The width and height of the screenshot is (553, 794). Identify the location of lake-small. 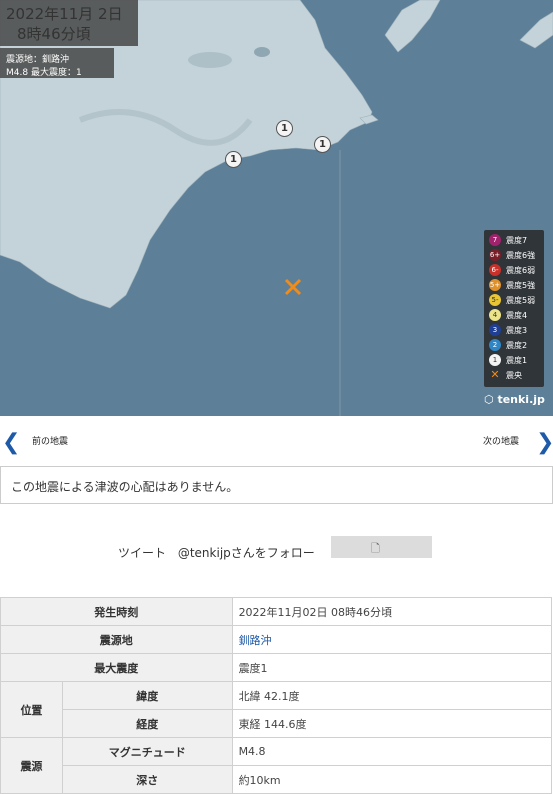
(262, 52).